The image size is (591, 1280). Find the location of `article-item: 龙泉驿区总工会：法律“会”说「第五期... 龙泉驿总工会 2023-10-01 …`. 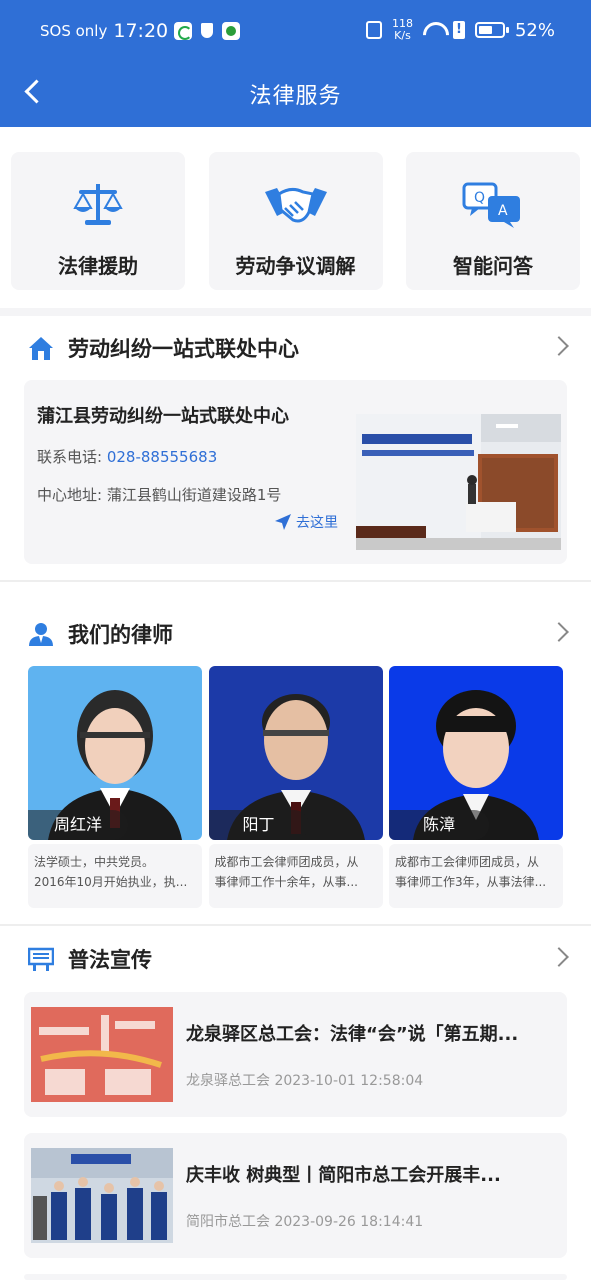

article-item: 龙泉驿区总工会：法律“会”说「第五期... 龙泉驿总工会 2023-10-01 … is located at coordinates (295, 1054).